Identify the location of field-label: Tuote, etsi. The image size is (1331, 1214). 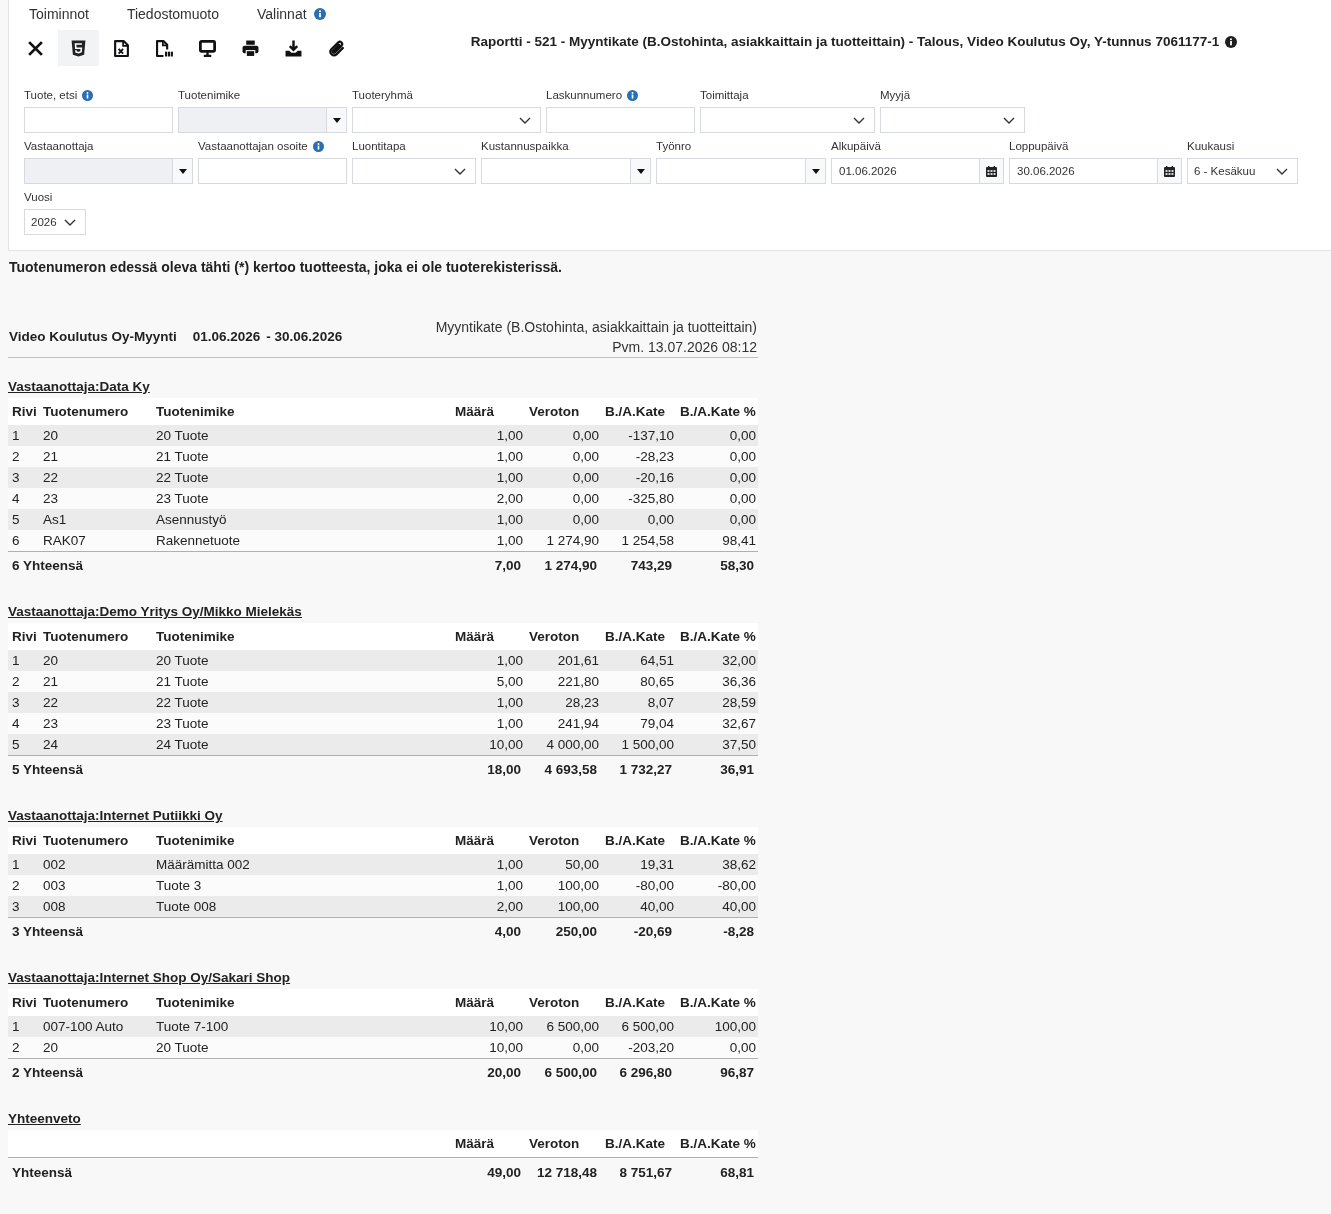
(51, 95).